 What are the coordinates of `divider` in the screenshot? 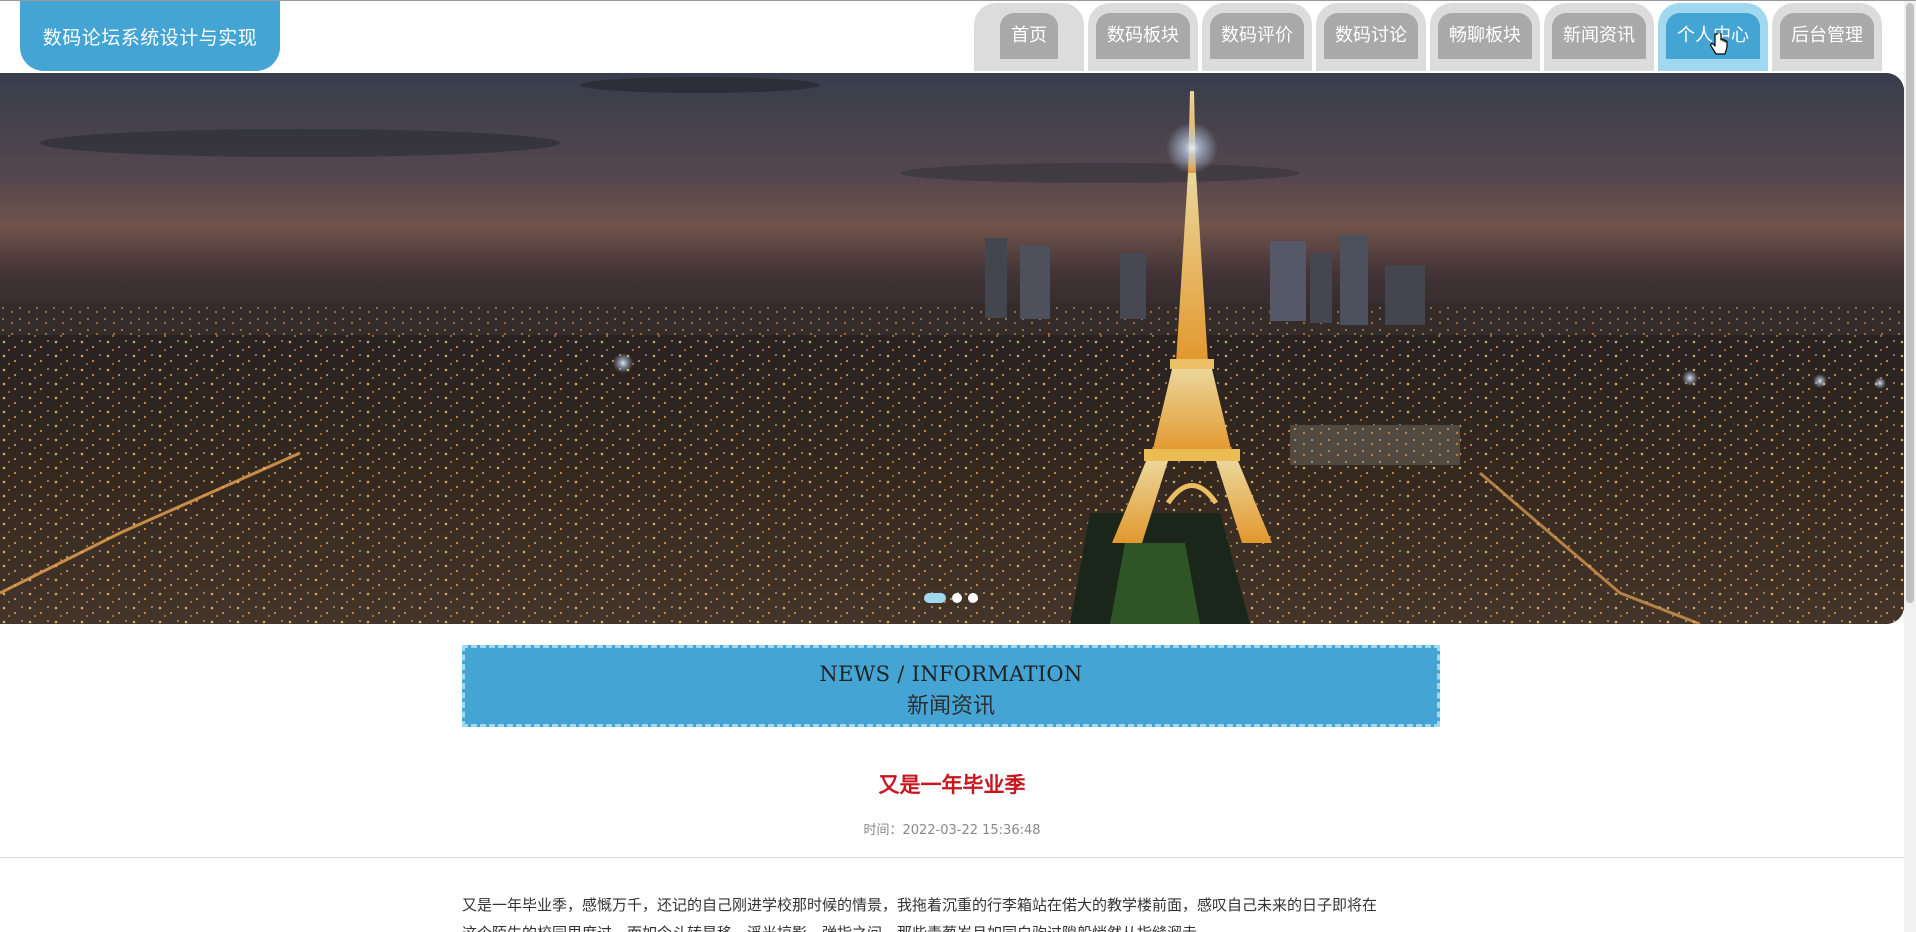 It's located at (958, 857).